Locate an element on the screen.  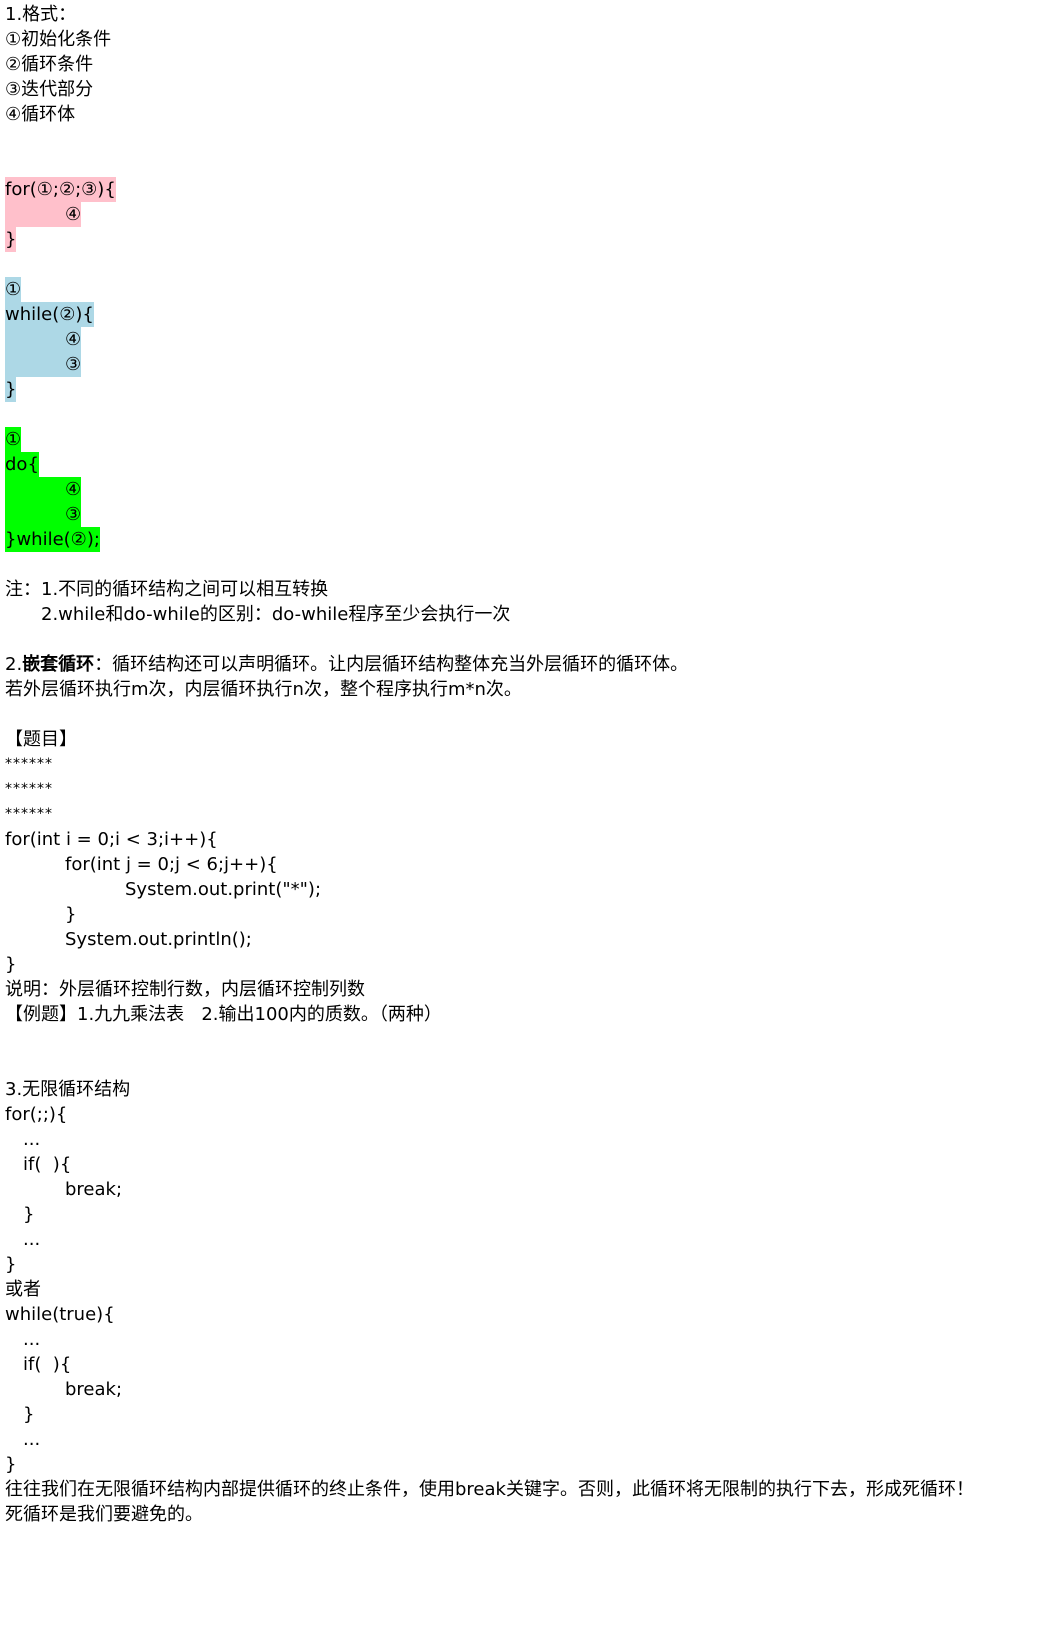
format-item-init: ①初始化条件 is located at coordinates (58, 39).